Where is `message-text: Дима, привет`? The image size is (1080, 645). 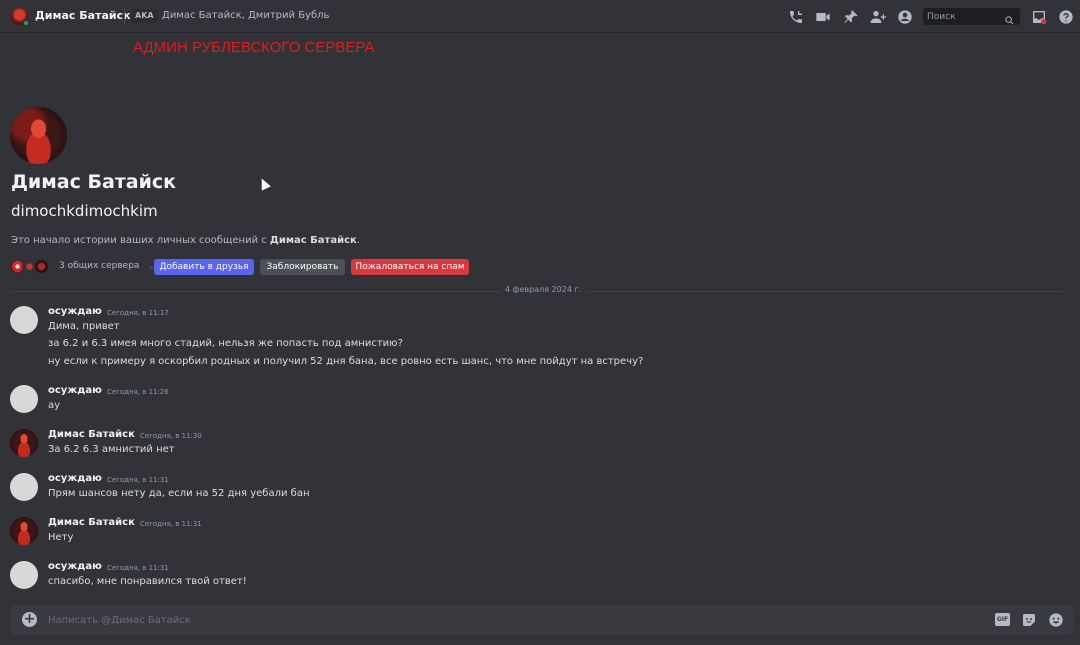 message-text: Дима, привет is located at coordinates (84, 326).